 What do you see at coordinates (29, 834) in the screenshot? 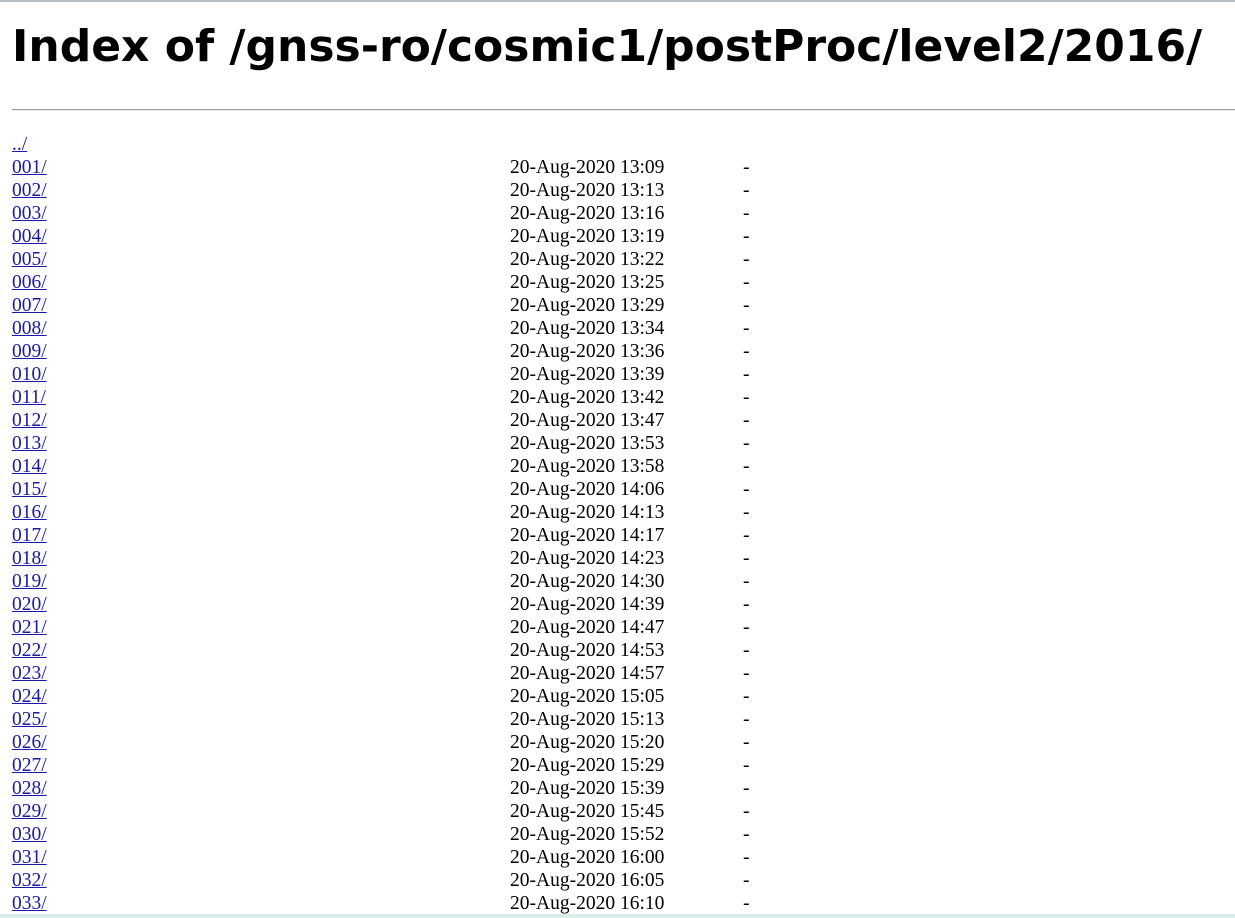
I see `directory-link: 030/` at bounding box center [29, 834].